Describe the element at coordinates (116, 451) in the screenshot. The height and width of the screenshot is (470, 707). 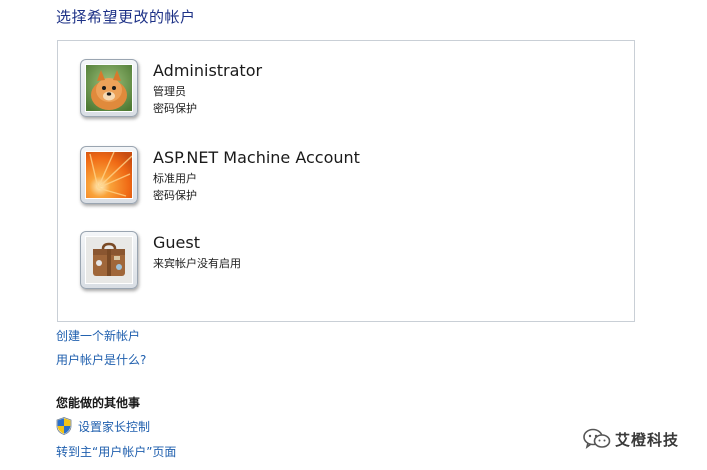
I see `goto-main-accounts-link: 转到主“用户帐户”页面` at that location.